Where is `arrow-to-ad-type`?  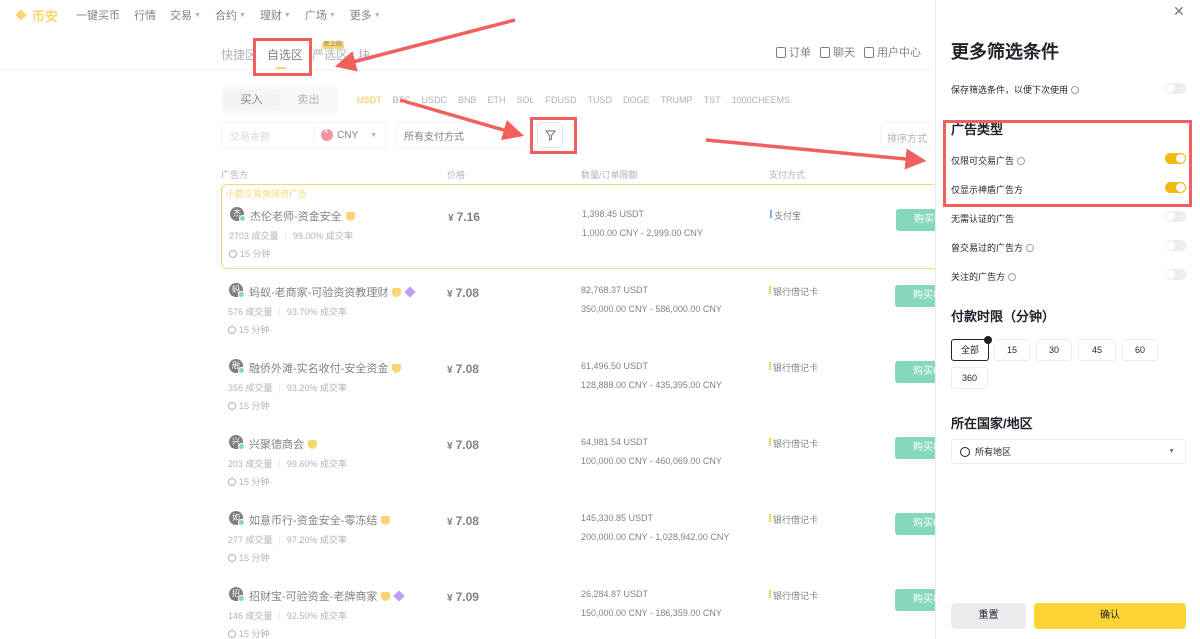
arrow-to-ad-type is located at coordinates (816, 154).